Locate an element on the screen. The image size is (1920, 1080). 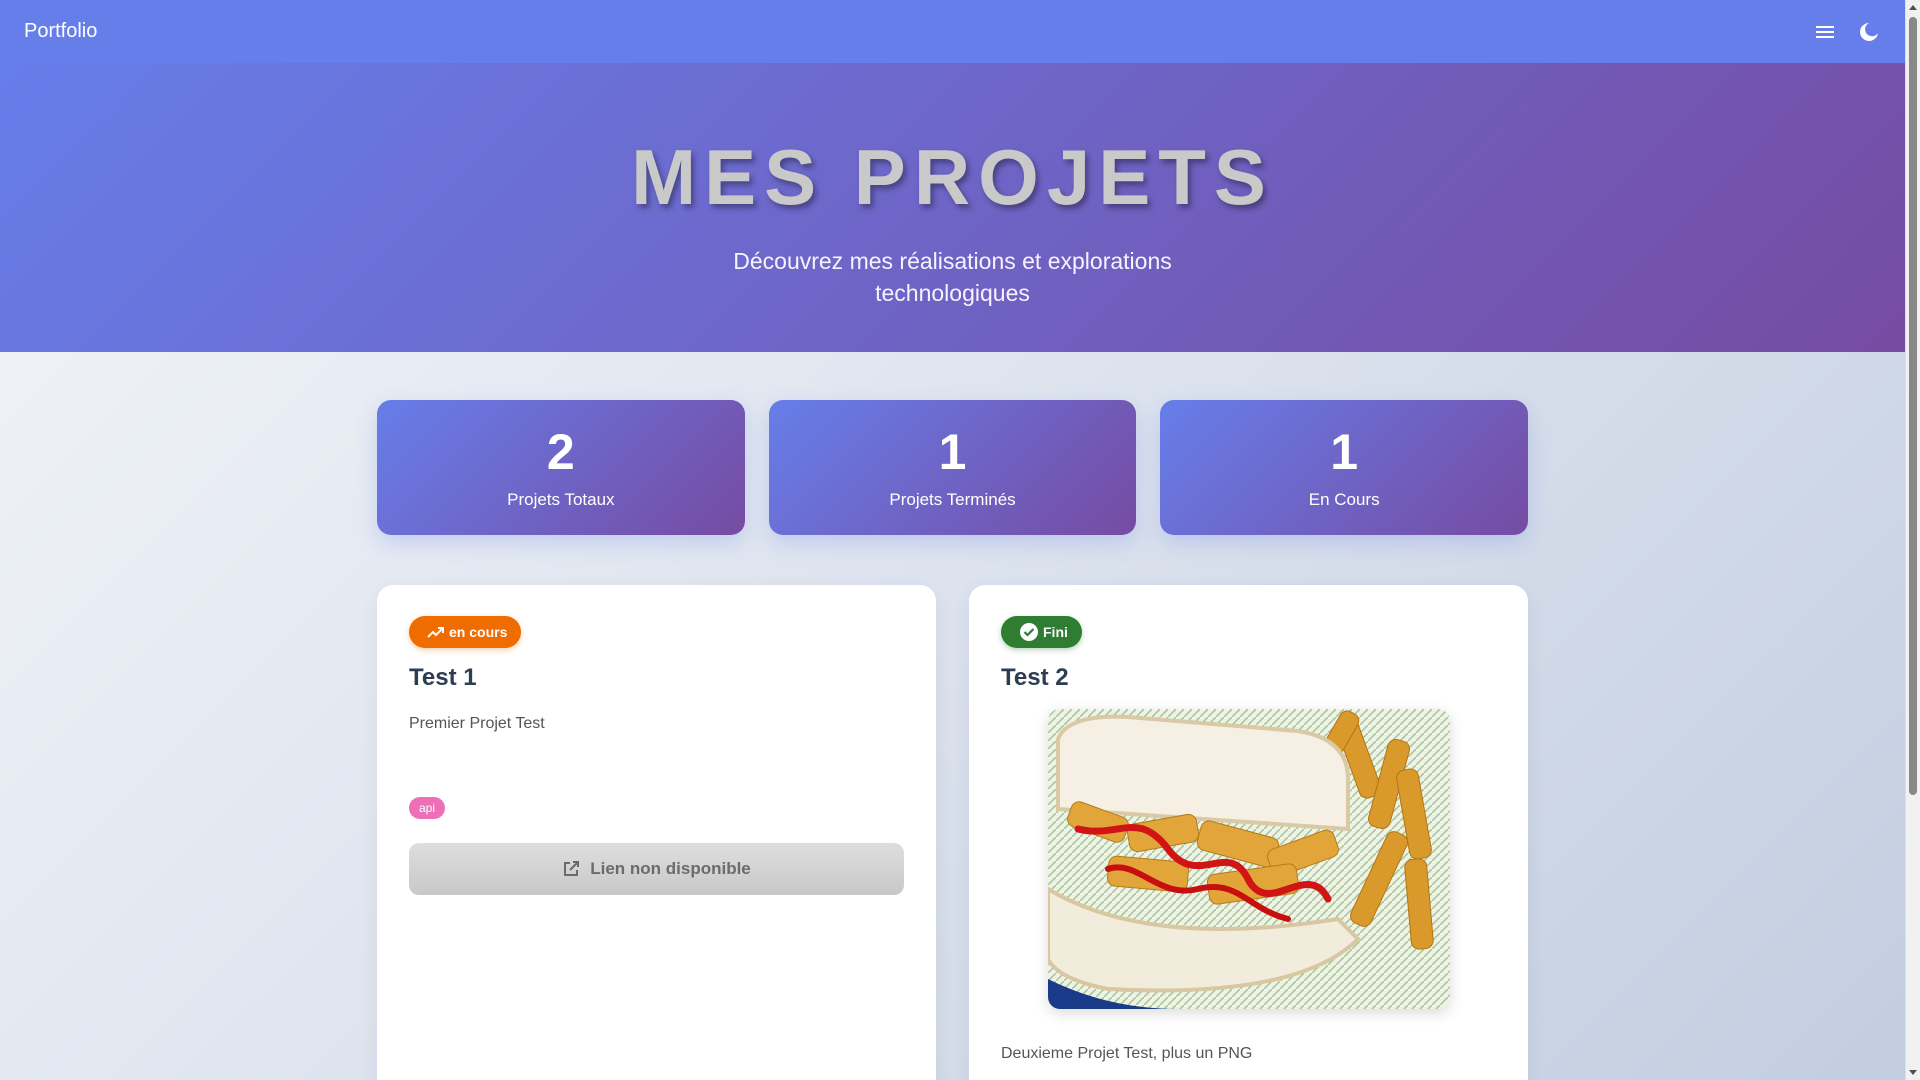
status-badge: en cours is located at coordinates (465, 632).